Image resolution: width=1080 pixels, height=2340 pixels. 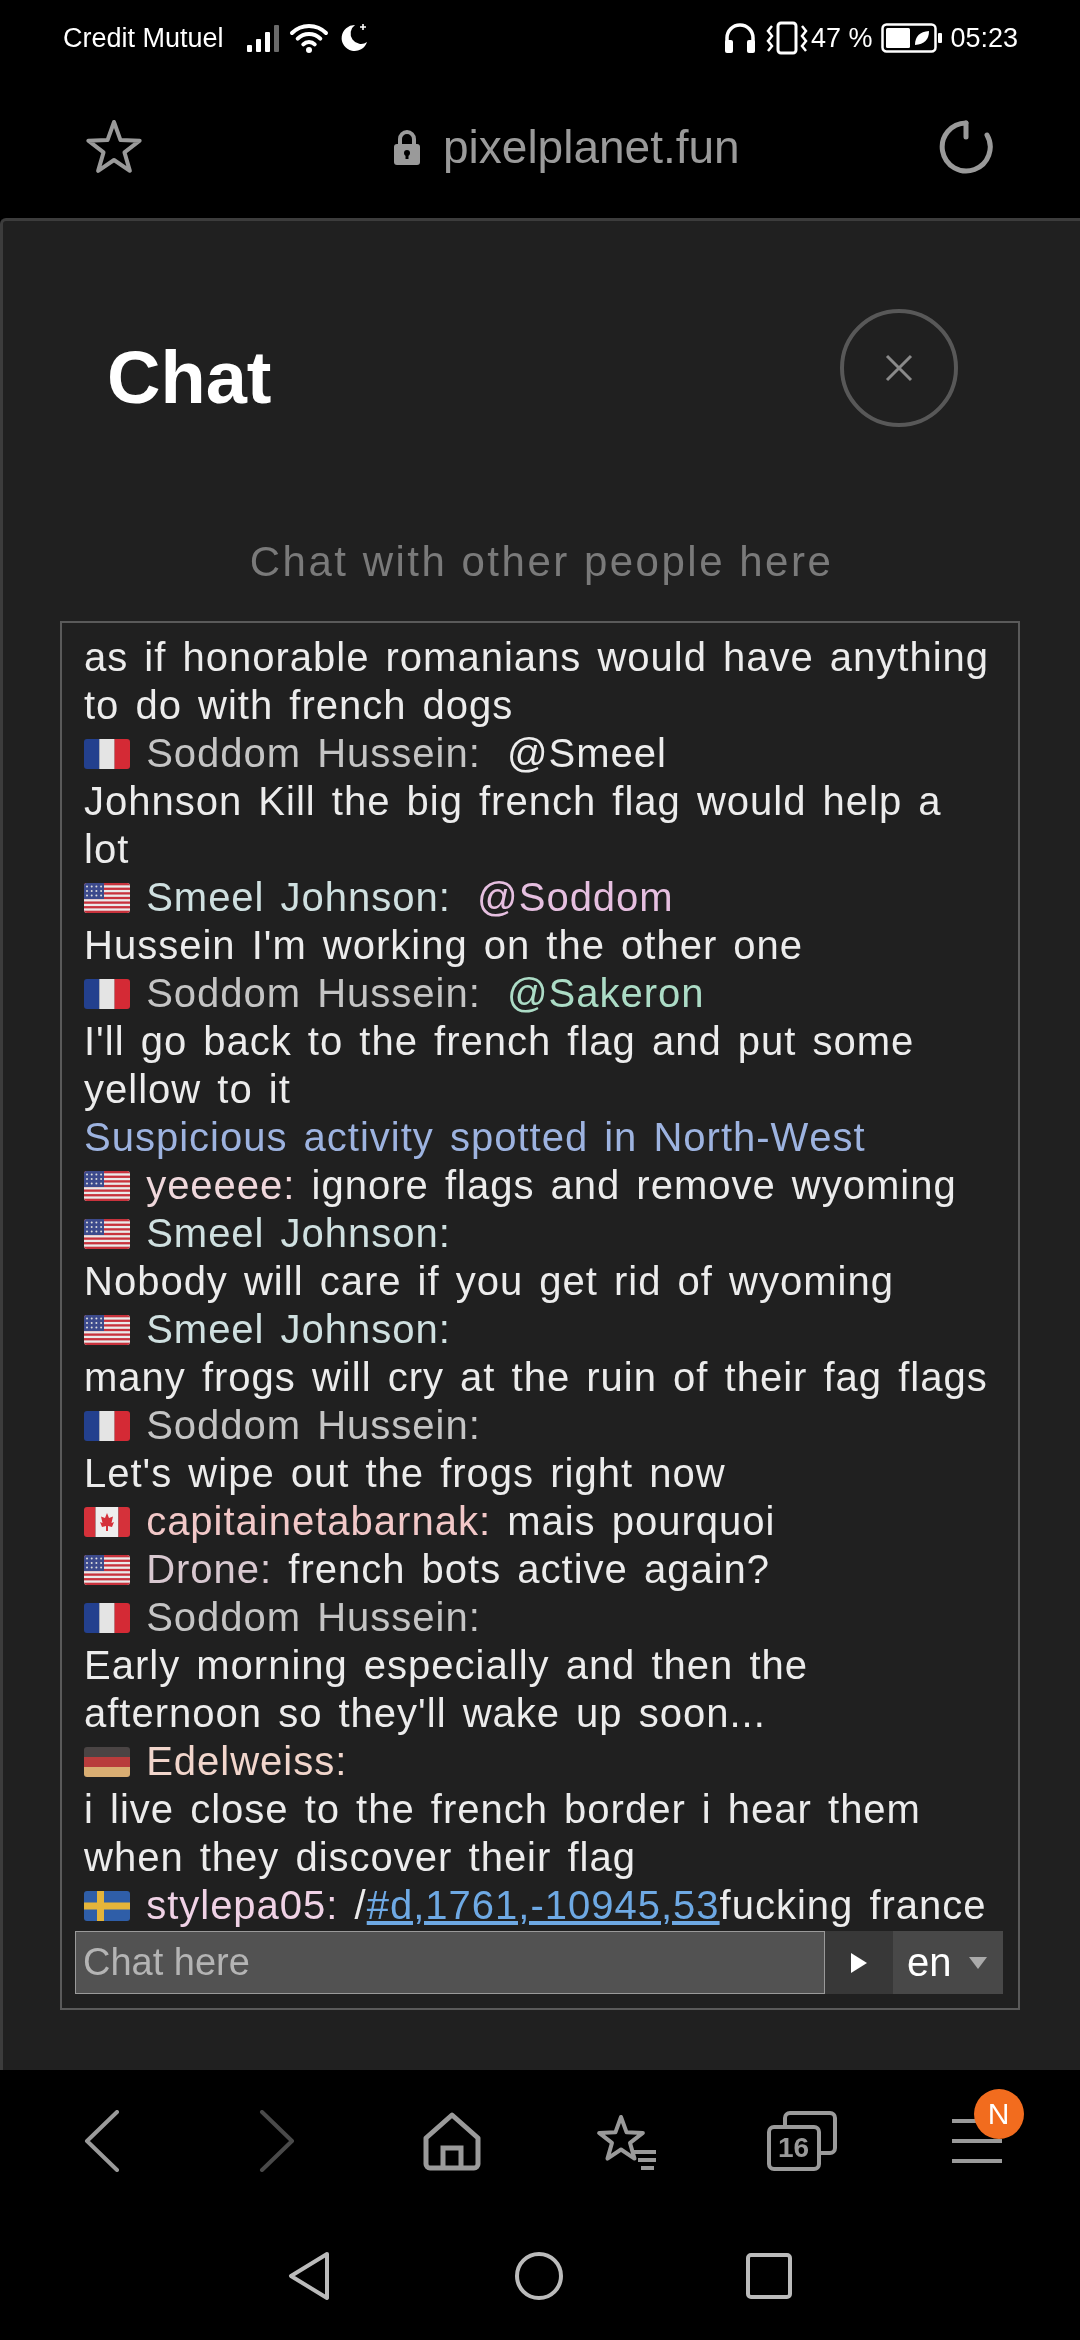 I want to click on message-text: ignore flags and remove wyoming, so click(x=634, y=1185).